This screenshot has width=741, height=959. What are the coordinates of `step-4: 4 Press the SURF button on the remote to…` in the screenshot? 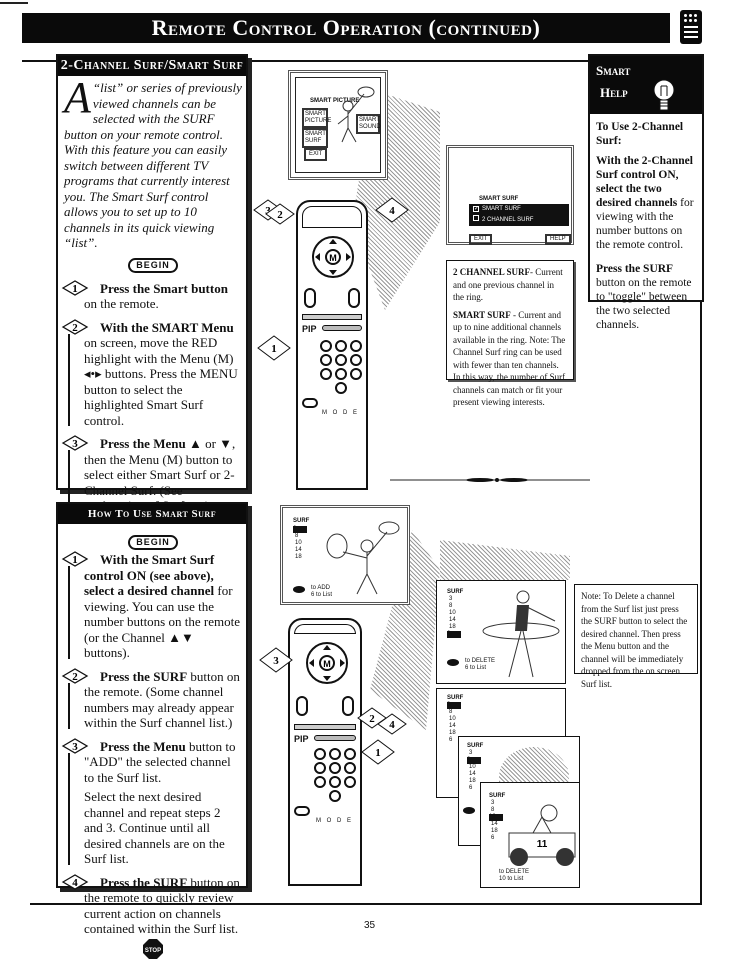 It's located at (151, 905).